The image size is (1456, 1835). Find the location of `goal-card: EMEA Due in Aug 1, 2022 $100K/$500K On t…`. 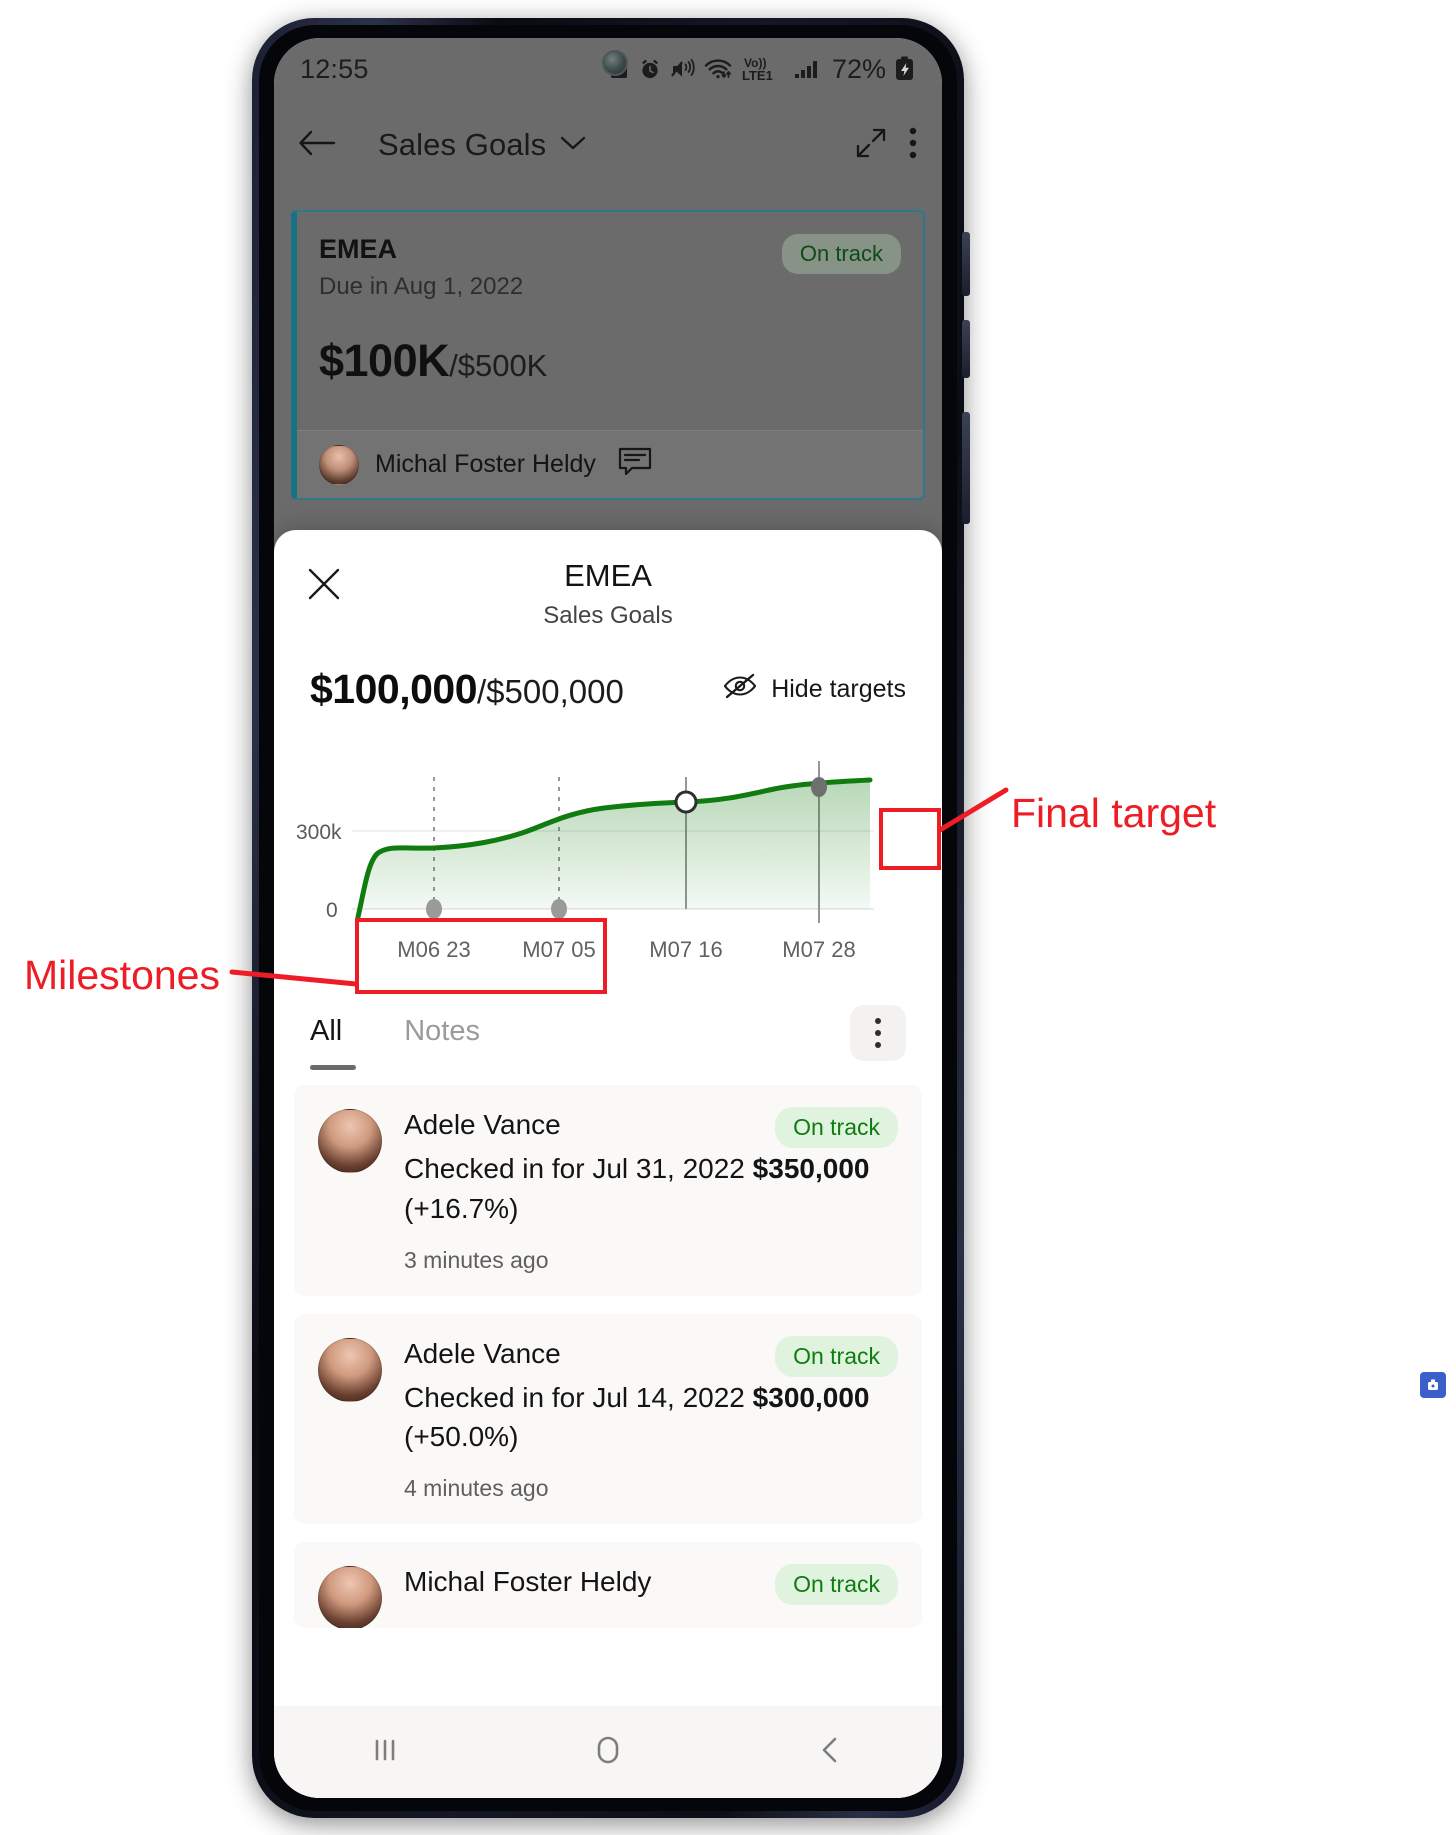

goal-card: EMEA Due in Aug 1, 2022 $100K/$500K On t… is located at coordinates (608, 355).